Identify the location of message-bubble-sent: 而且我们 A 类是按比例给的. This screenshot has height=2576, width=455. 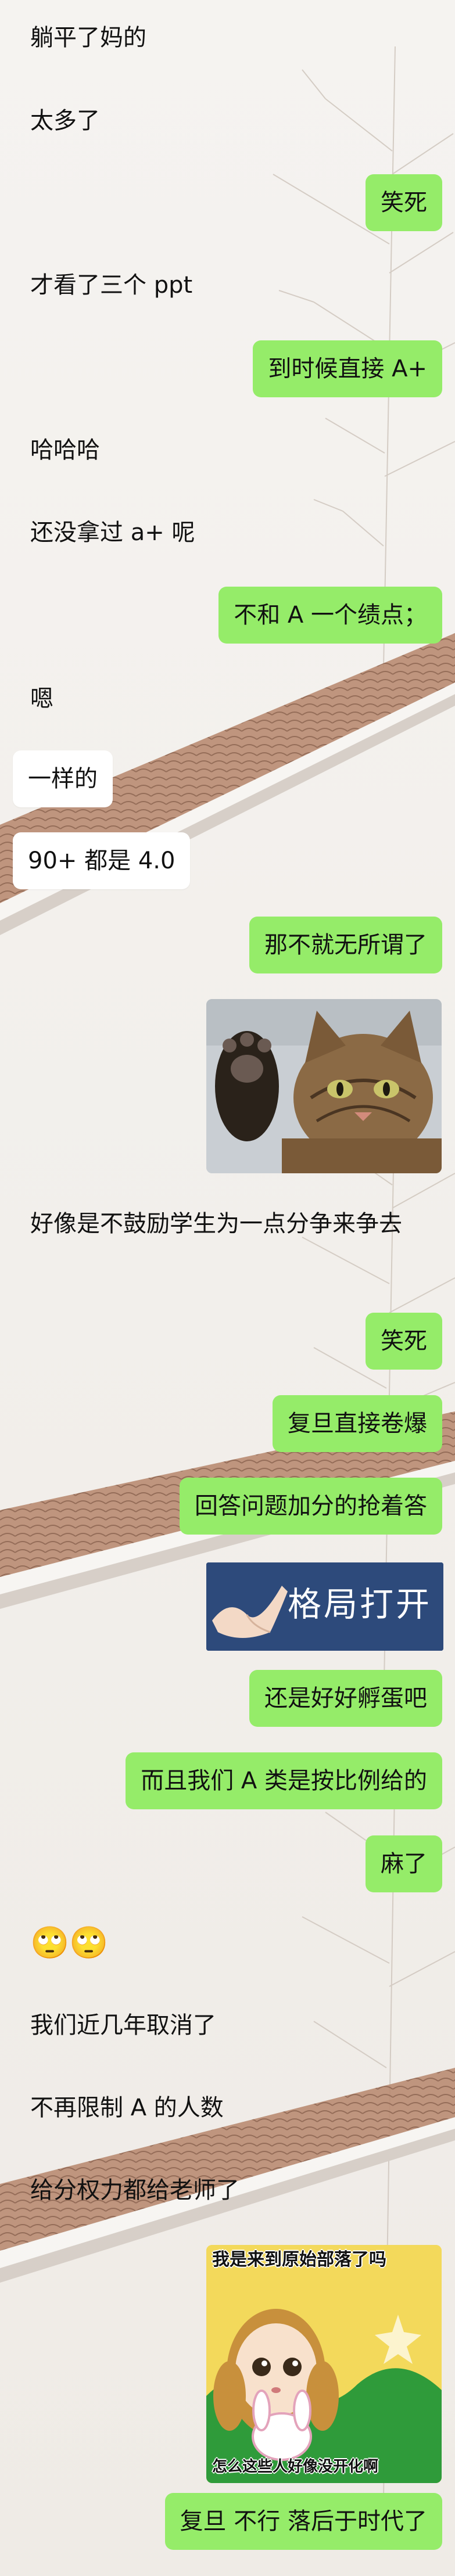
(284, 1781).